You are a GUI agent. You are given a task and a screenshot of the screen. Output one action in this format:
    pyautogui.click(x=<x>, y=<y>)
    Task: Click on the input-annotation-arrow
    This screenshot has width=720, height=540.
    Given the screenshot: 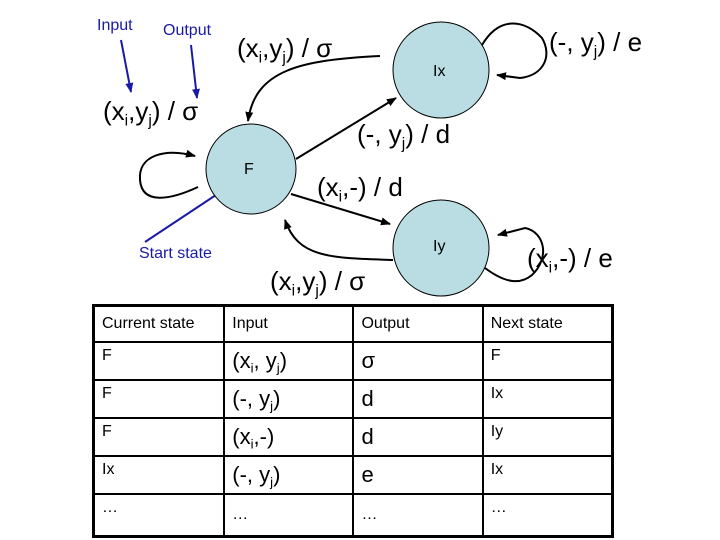 What is the action you would take?
    pyautogui.click(x=127, y=66)
    